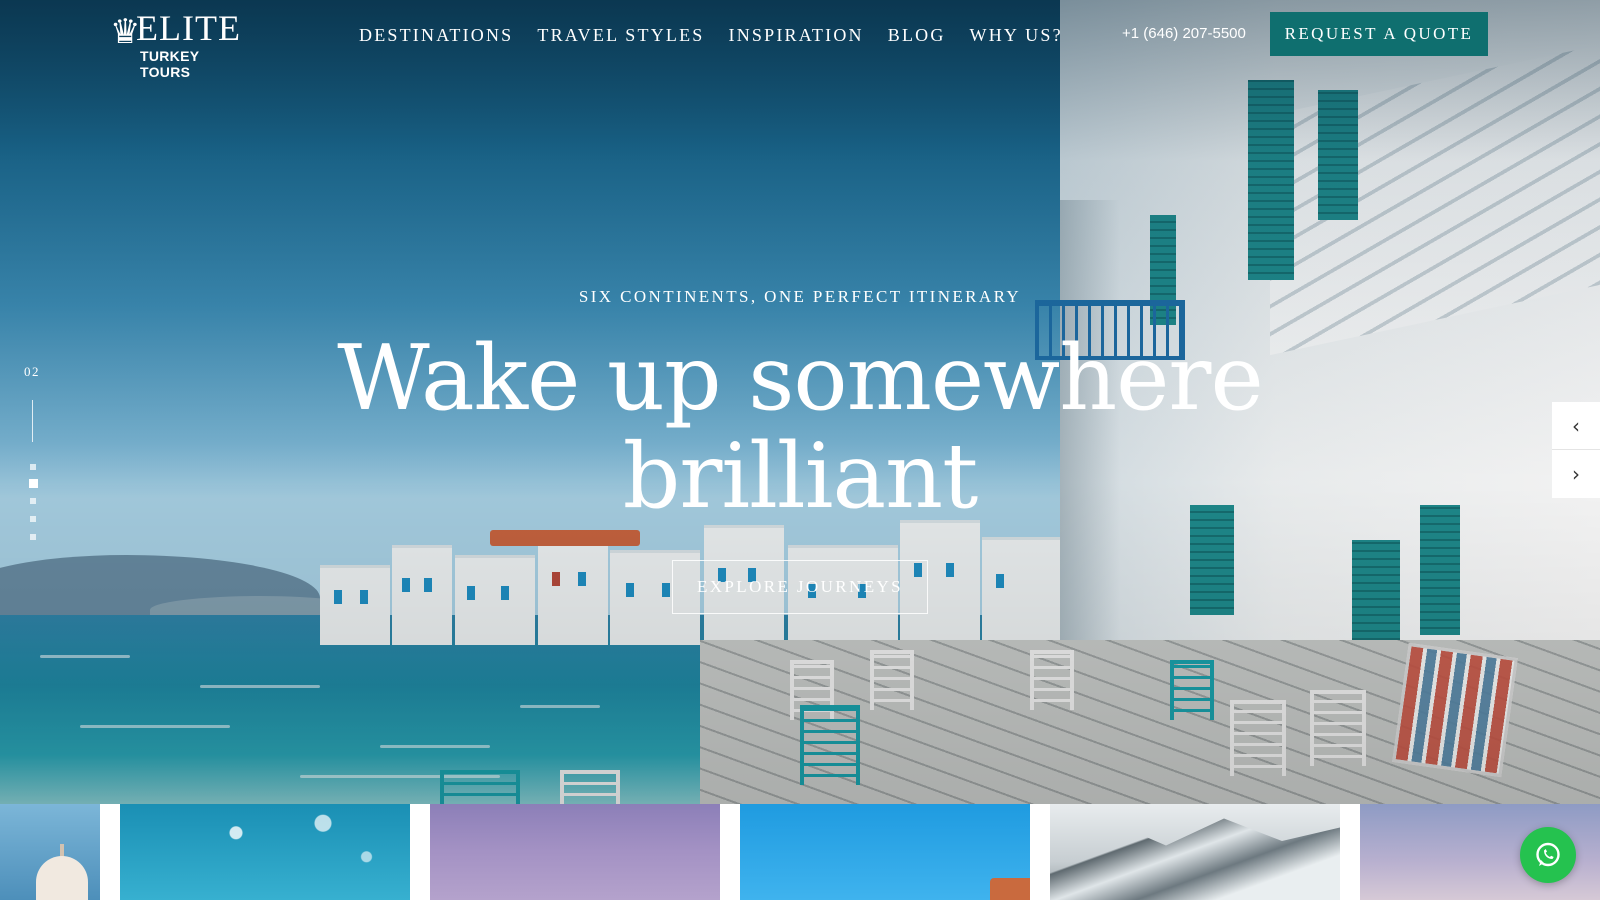 The width and height of the screenshot is (1600, 900). Describe the element at coordinates (32, 371) in the screenshot. I see `slide-number: 02` at that location.